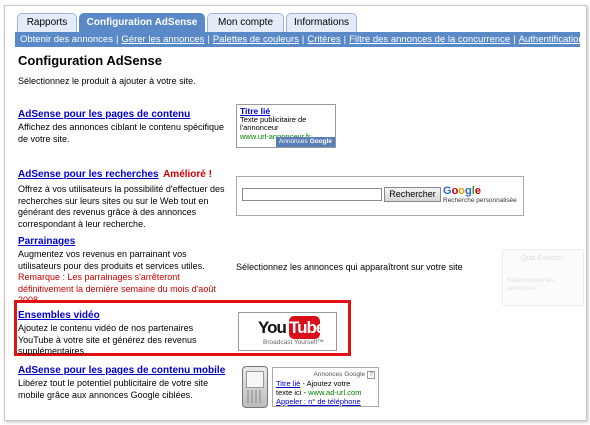  Describe the element at coordinates (307, 327) in the screenshot. I see `youtube-logo-tube: Tube` at that location.